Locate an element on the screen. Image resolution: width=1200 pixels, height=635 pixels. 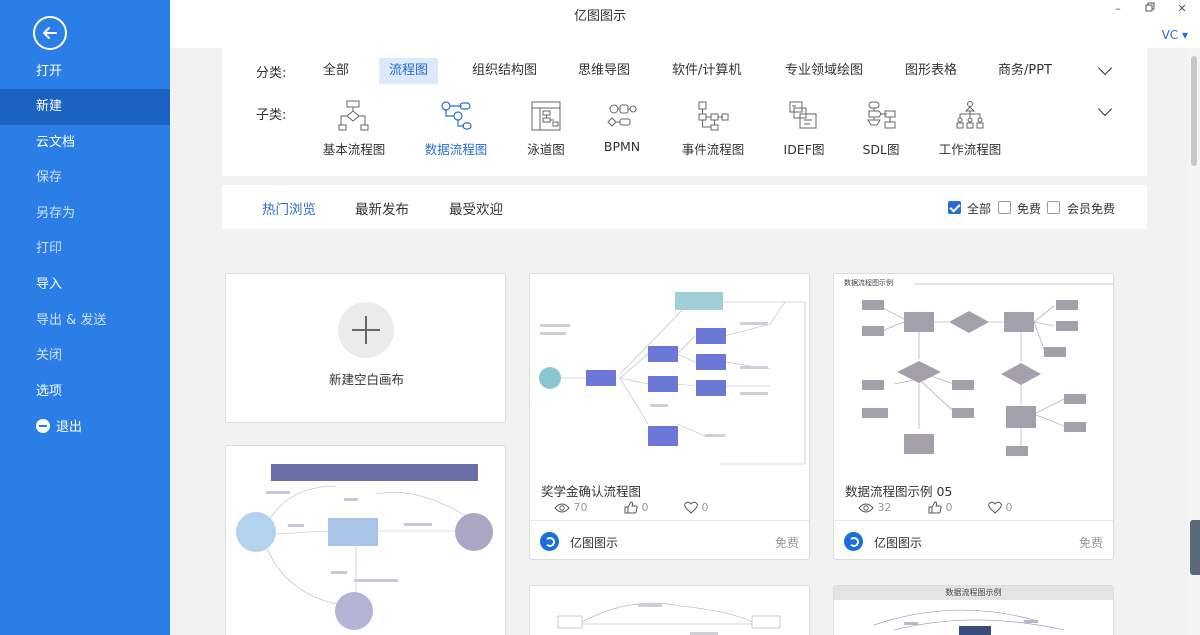
sidebar-item-export-send: 导出 & 发送 is located at coordinates (85, 321).